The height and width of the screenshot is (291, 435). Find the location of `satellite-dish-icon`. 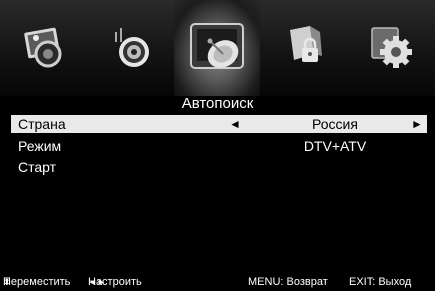

satellite-dish-icon is located at coordinates (217, 46).